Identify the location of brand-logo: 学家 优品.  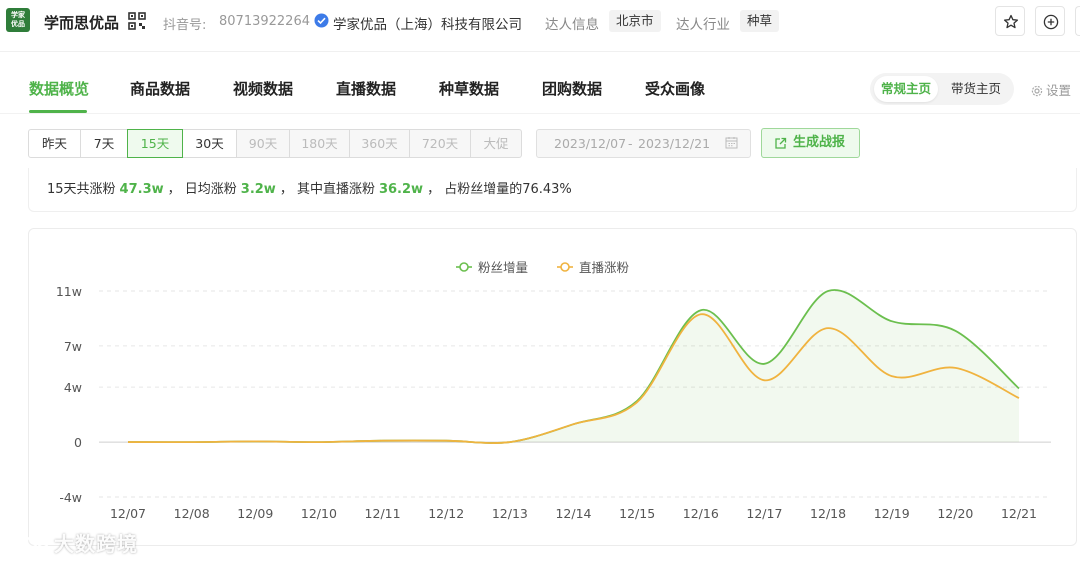
(18, 20).